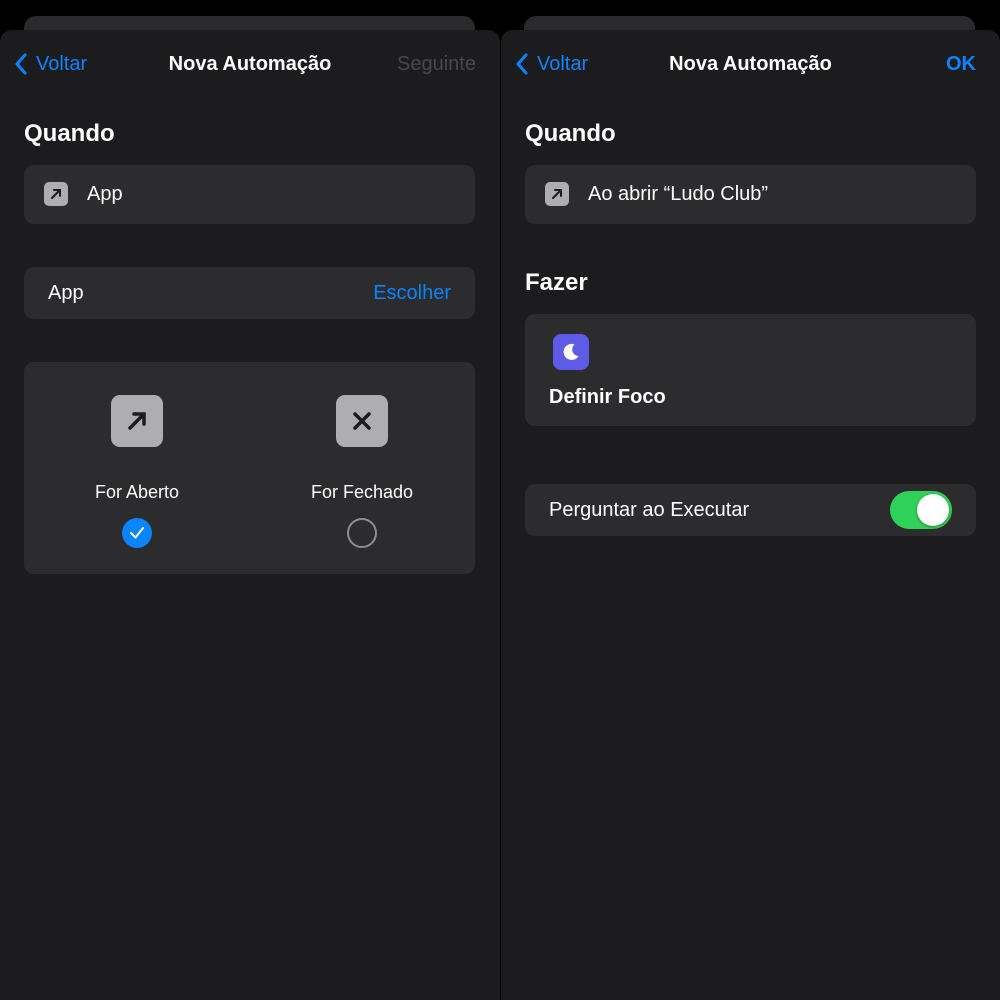 Image resolution: width=1000 pixels, height=1000 pixels. What do you see at coordinates (750, 370) in the screenshot?
I see `action-card-set-focus: Definir Foco` at bounding box center [750, 370].